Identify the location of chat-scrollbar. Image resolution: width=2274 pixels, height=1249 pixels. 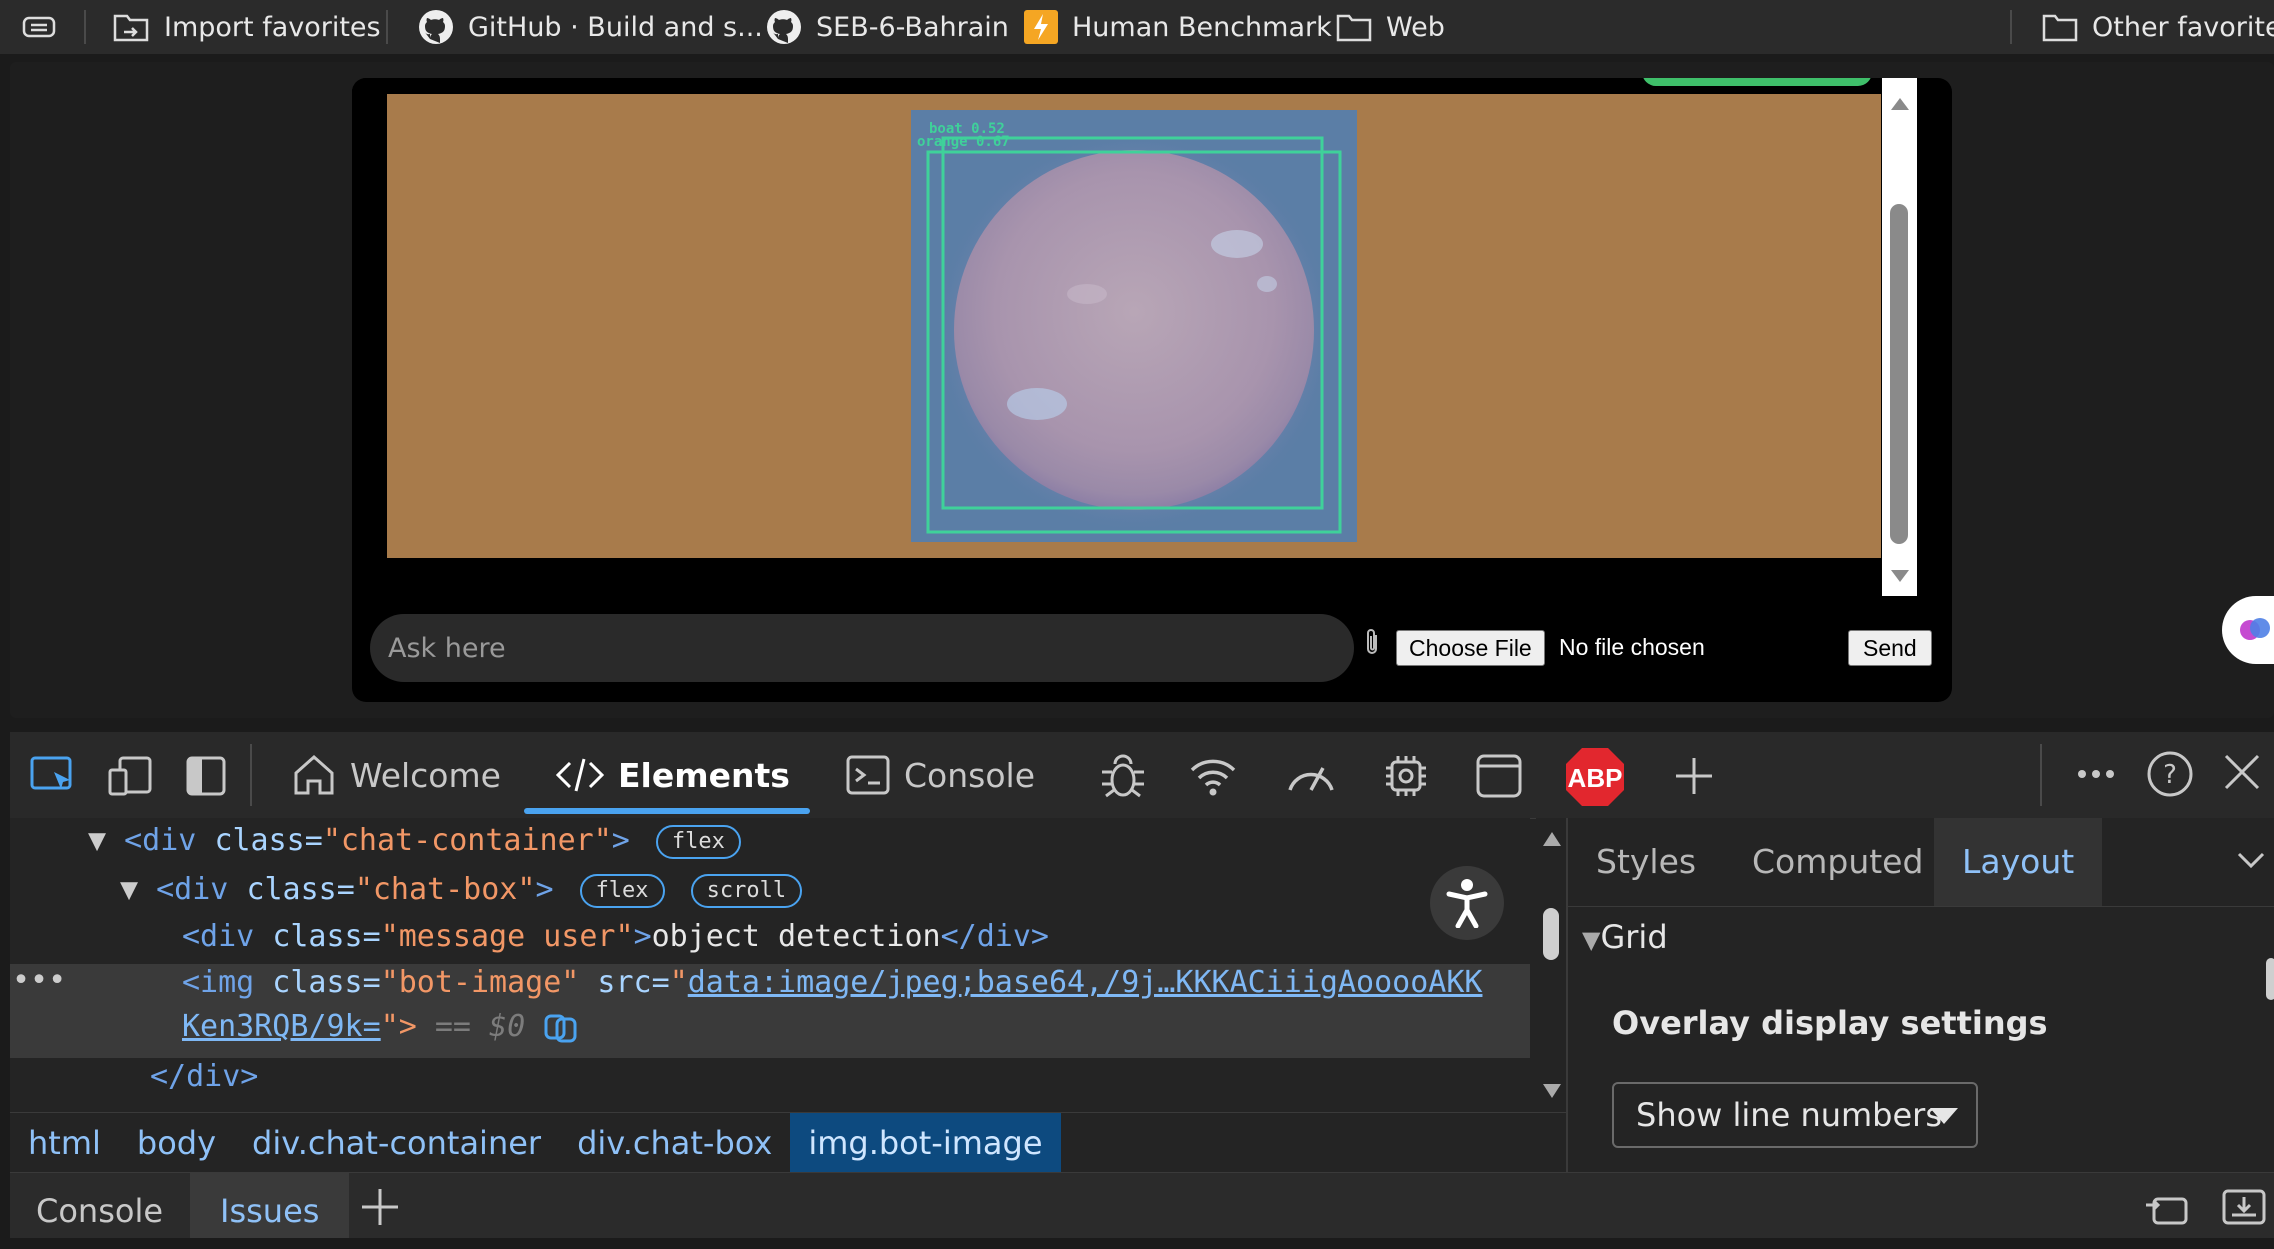
(1899, 337).